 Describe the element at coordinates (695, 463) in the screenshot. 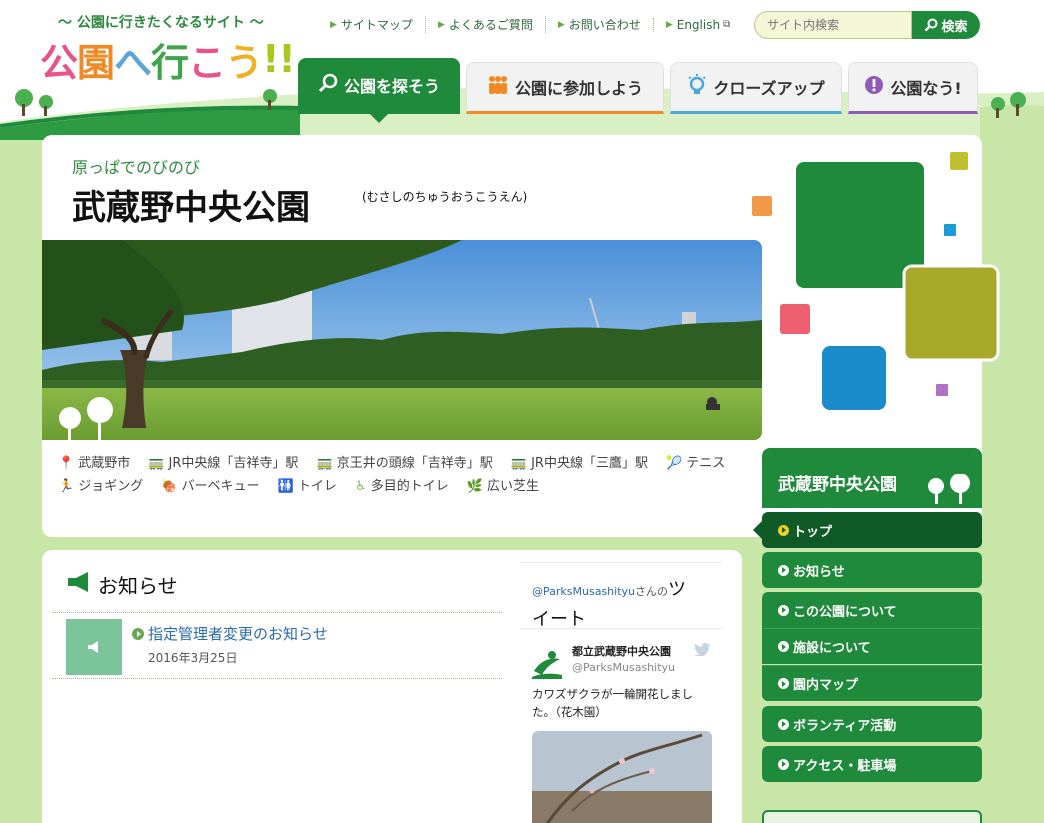

I see `tag-tennis: 🎾 テニス` at that location.